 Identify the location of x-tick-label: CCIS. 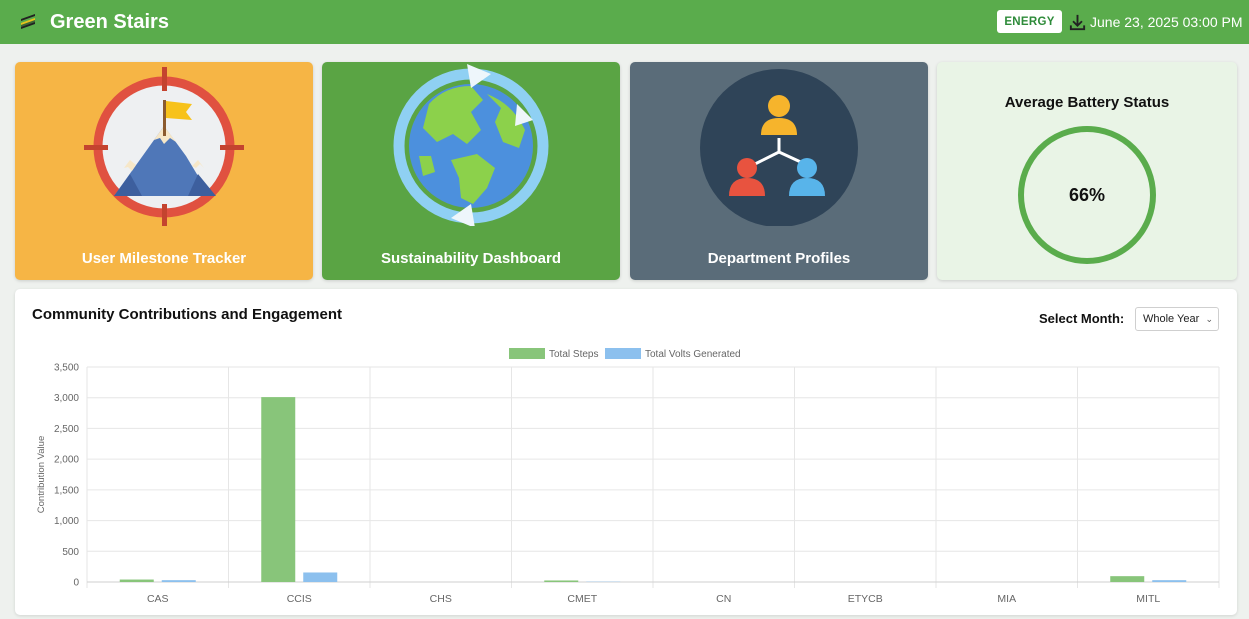
(299, 599).